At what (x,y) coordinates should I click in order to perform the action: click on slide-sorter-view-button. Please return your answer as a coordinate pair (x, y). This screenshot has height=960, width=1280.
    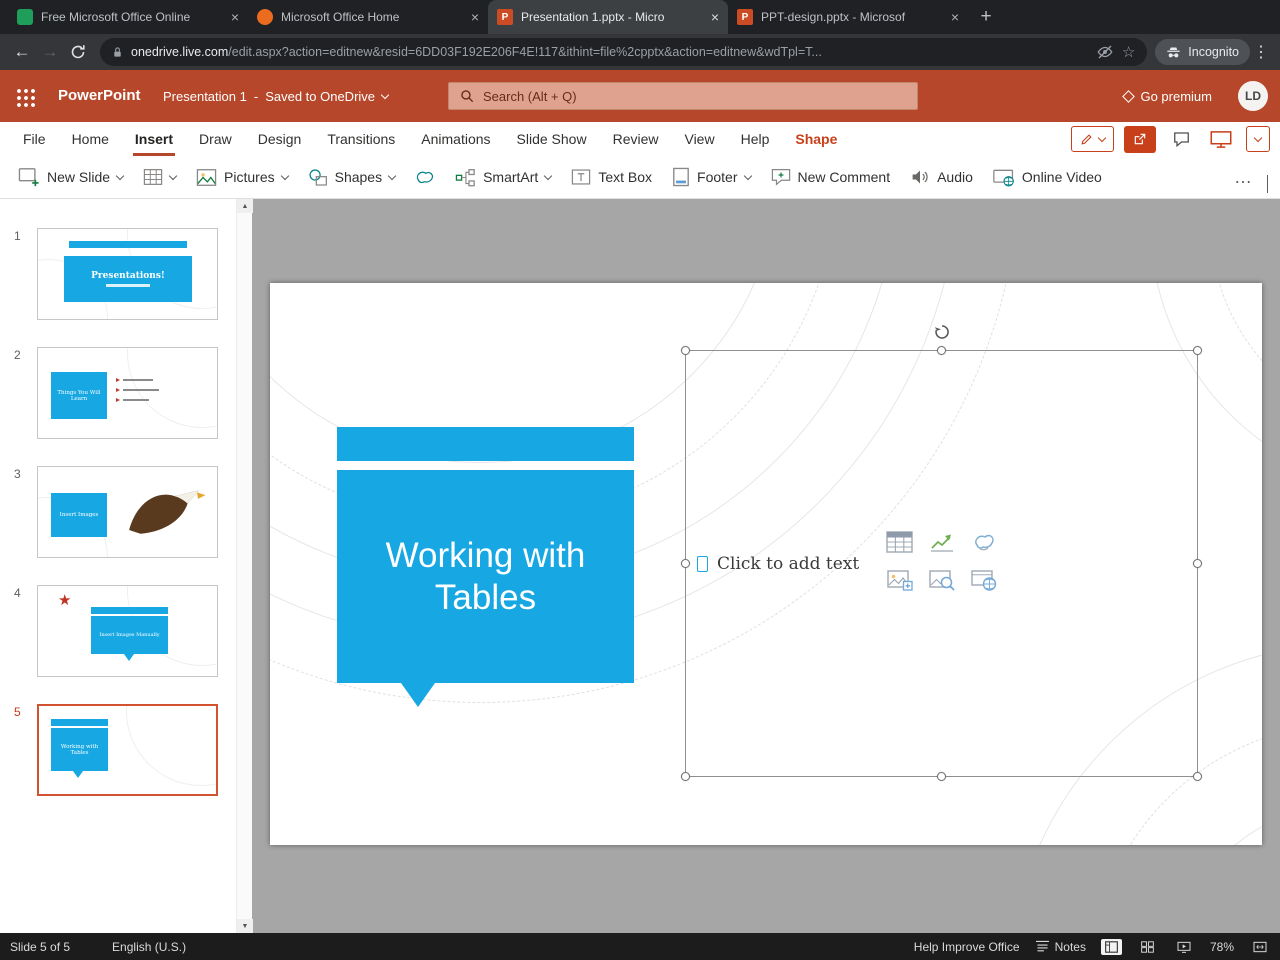
    Looking at the image, I should click on (1147, 947).